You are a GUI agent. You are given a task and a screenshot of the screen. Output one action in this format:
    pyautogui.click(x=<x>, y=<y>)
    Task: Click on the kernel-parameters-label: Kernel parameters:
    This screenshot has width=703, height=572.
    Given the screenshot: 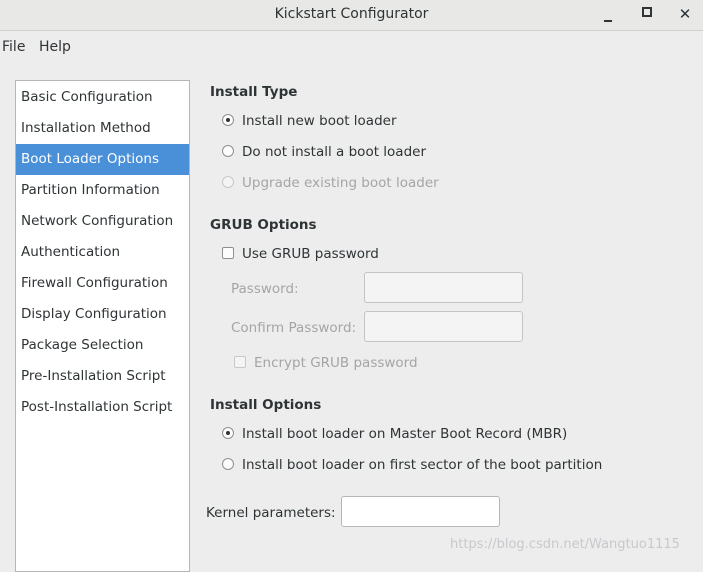 What is the action you would take?
    pyautogui.click(x=271, y=513)
    